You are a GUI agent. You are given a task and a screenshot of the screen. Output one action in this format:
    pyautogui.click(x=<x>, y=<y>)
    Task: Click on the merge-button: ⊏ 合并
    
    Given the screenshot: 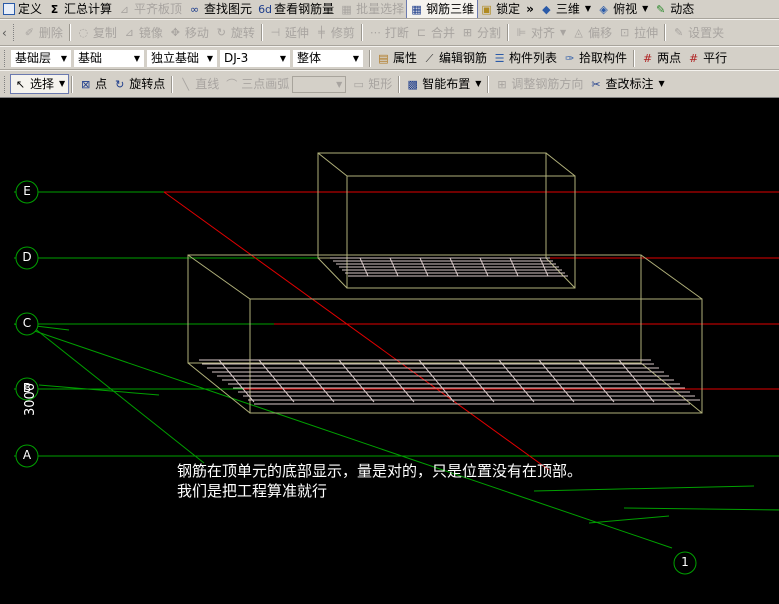 What is the action you would take?
    pyautogui.click(x=435, y=33)
    